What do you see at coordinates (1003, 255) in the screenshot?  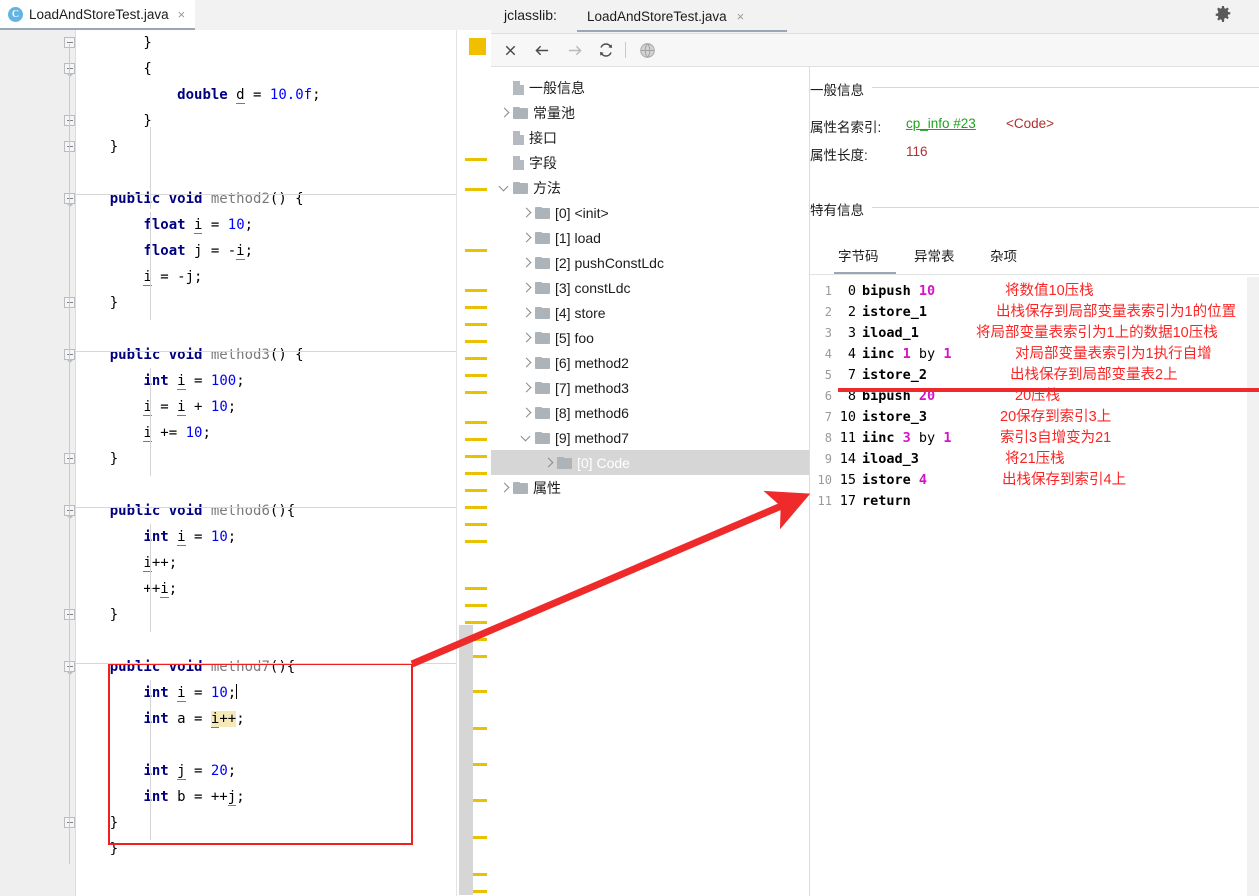 I see `tab-misc: 杂项` at bounding box center [1003, 255].